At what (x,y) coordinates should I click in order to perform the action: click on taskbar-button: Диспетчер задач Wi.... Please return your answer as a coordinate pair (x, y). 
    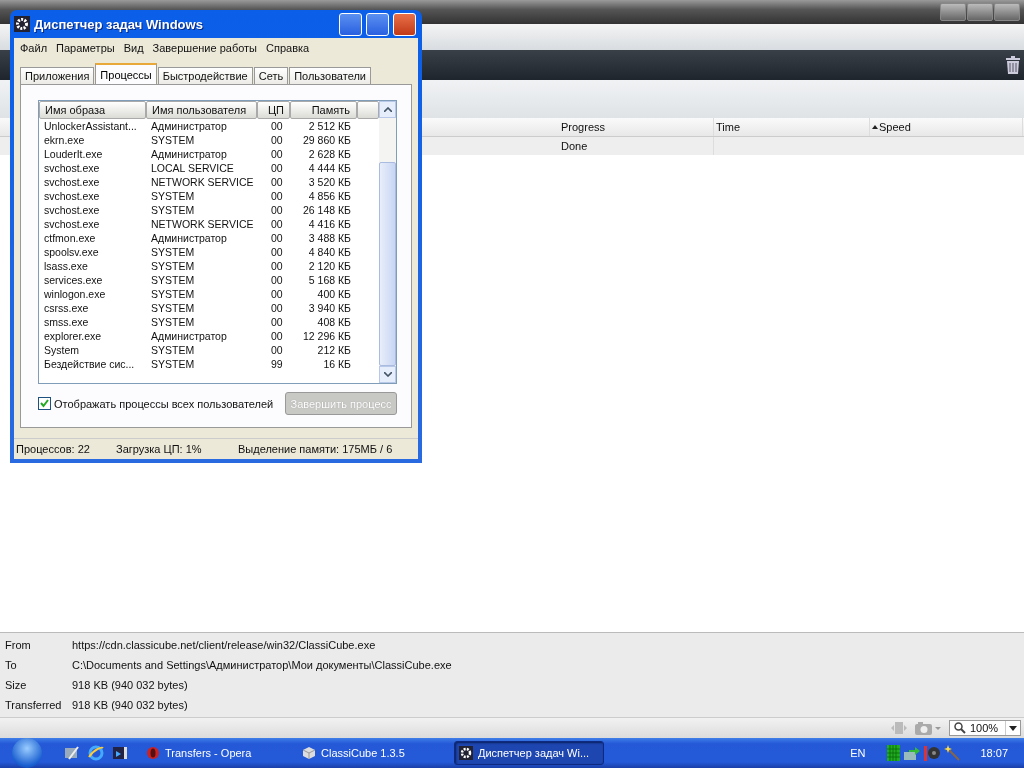
    Looking at the image, I should click on (529, 753).